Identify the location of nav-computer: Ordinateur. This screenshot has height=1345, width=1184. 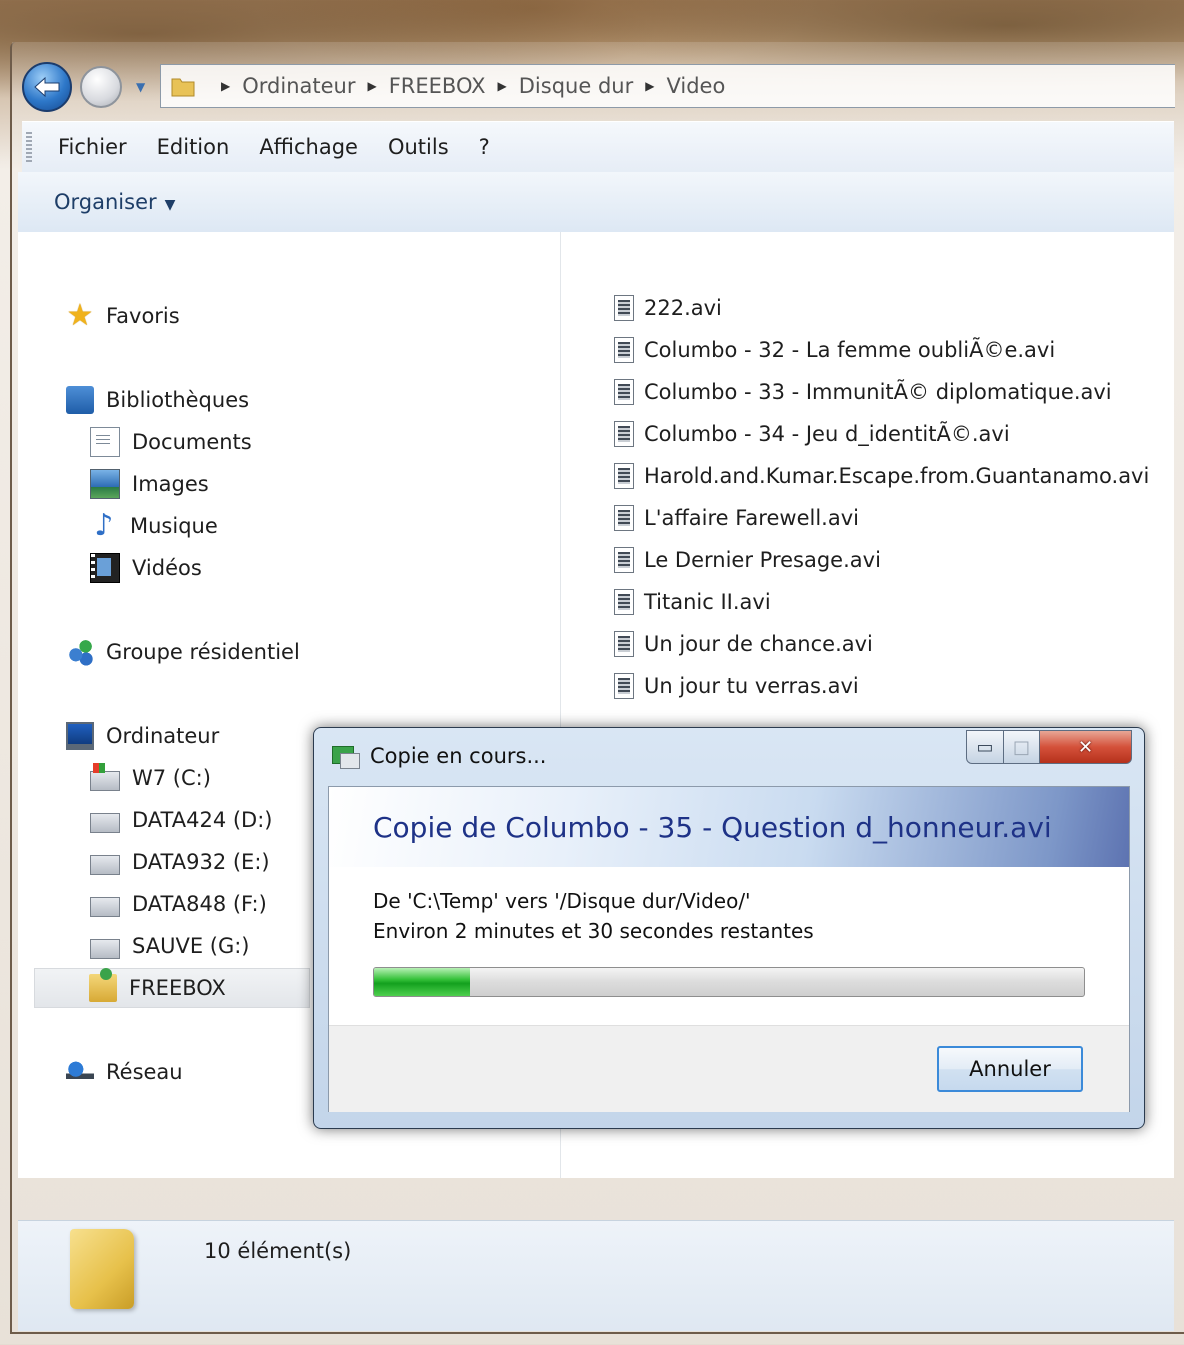
(142, 736).